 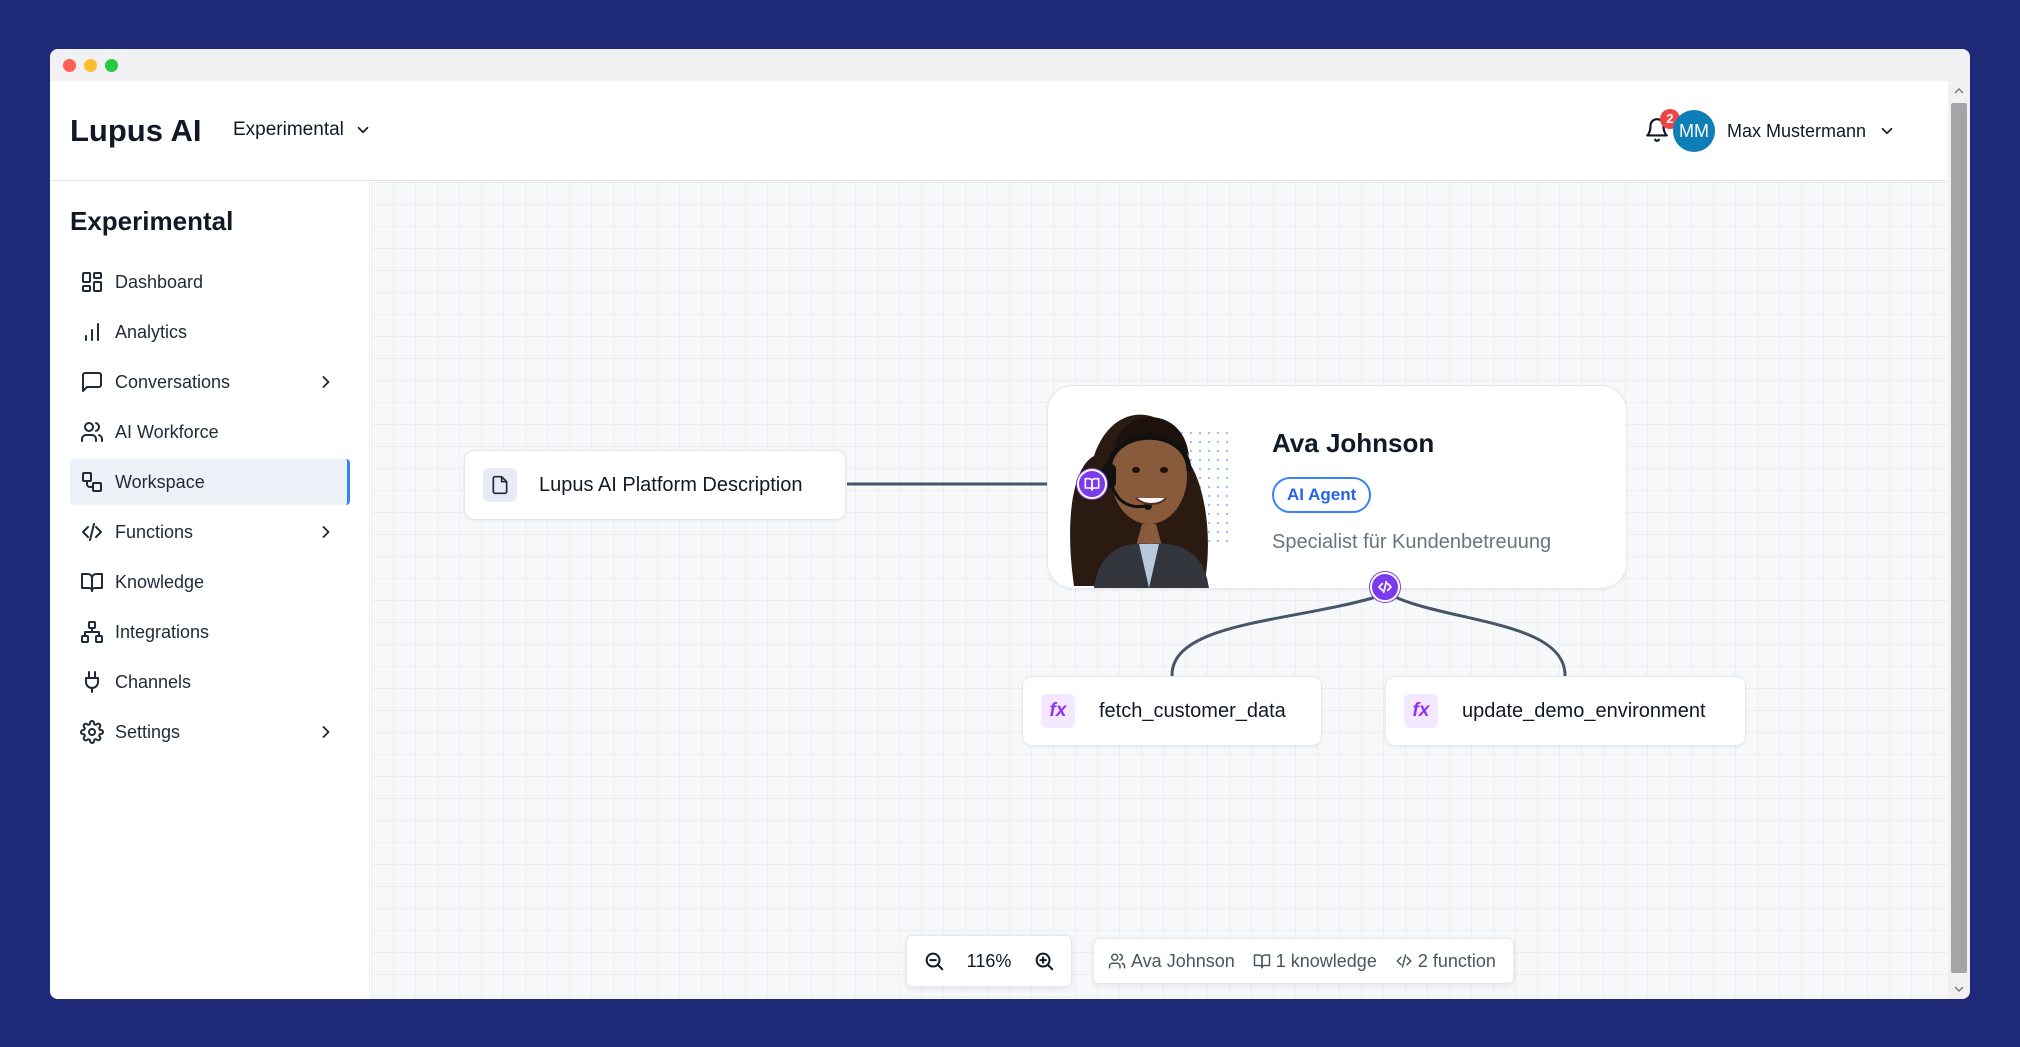 I want to click on scroll-down-icon, so click(x=1959, y=989).